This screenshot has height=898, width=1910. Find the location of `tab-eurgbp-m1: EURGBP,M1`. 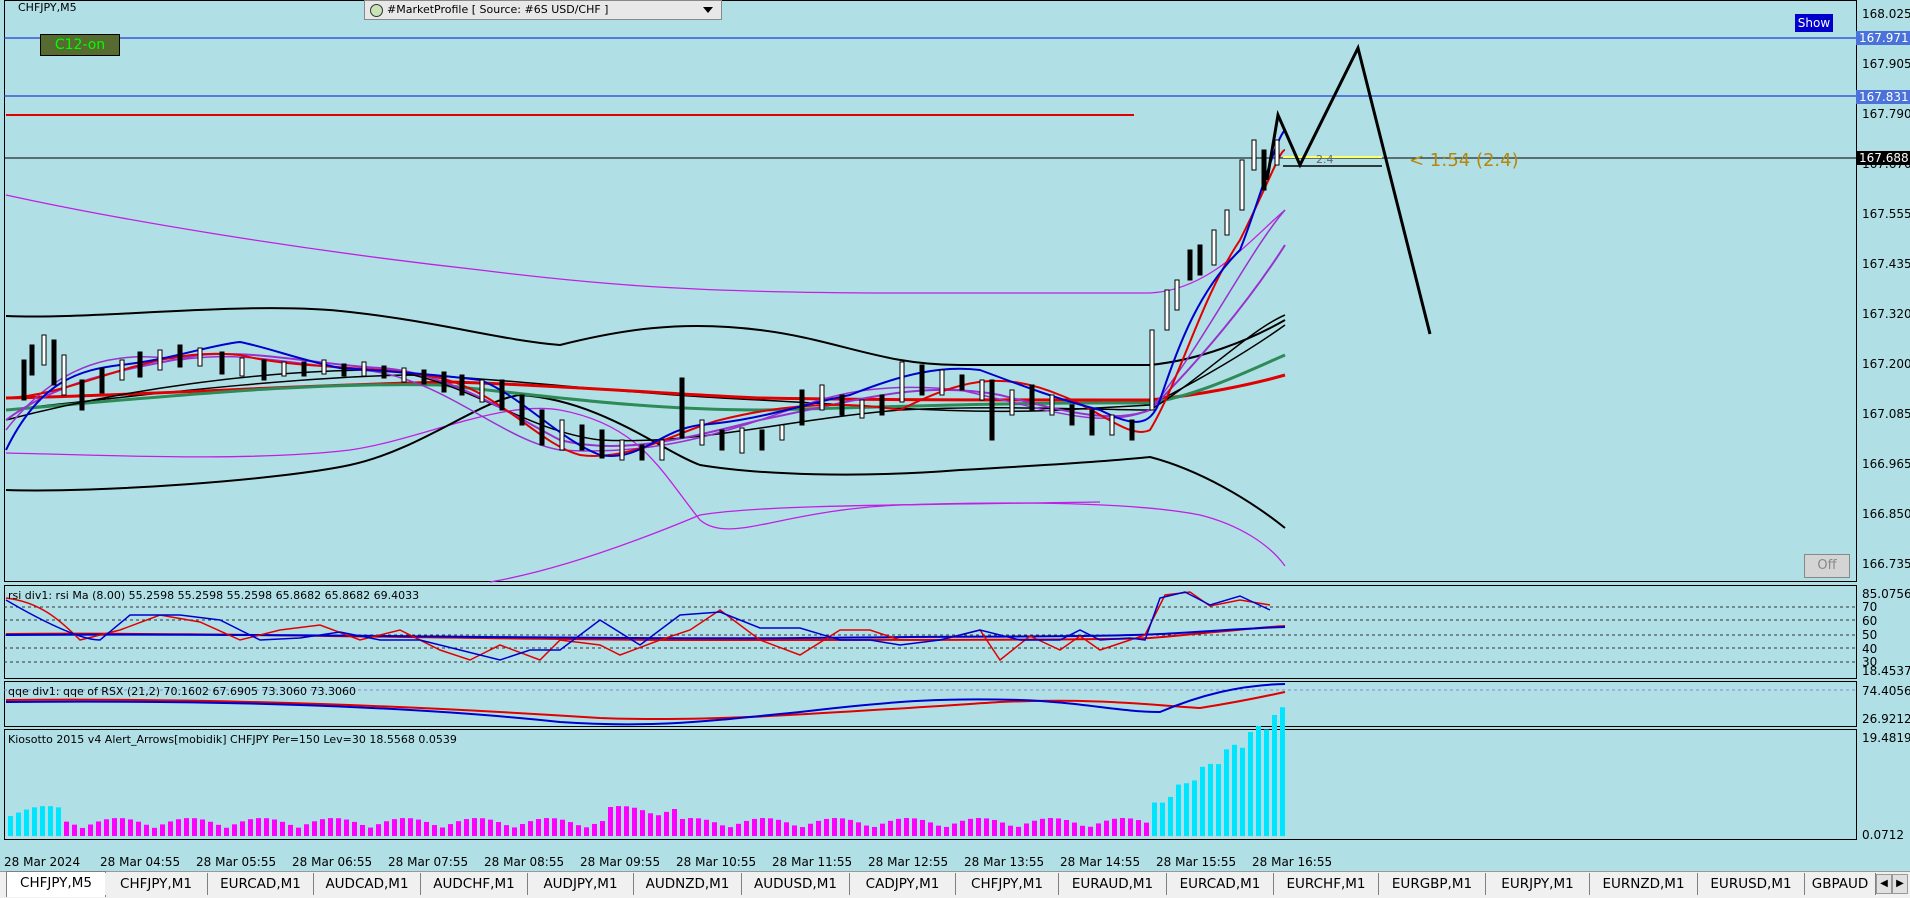

tab-eurgbp-m1: EURGBP,M1 is located at coordinates (1432, 884).